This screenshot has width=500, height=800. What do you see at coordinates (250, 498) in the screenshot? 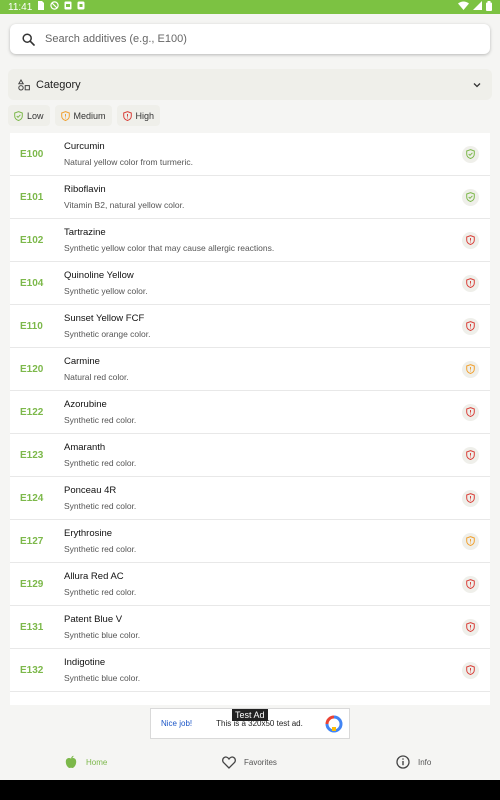
I see `additive-row: E124 Ponceau 4R Synthetic red color.` at bounding box center [250, 498].